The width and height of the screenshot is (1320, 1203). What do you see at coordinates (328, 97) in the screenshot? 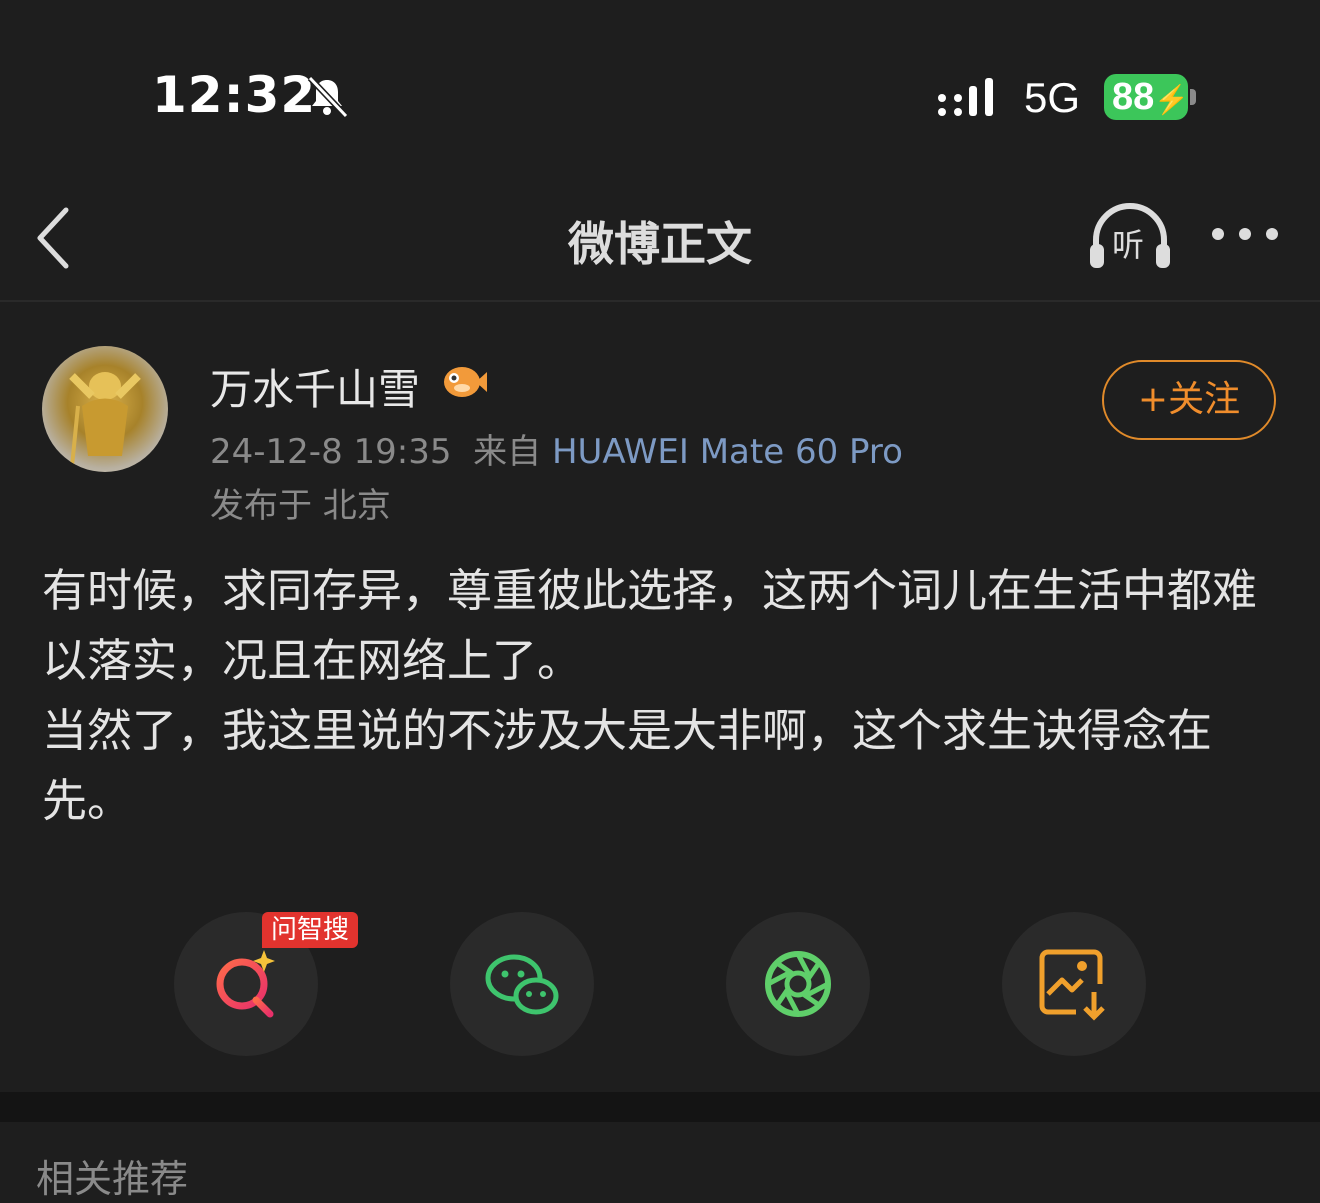
I see `bell-muted-icon` at bounding box center [328, 97].